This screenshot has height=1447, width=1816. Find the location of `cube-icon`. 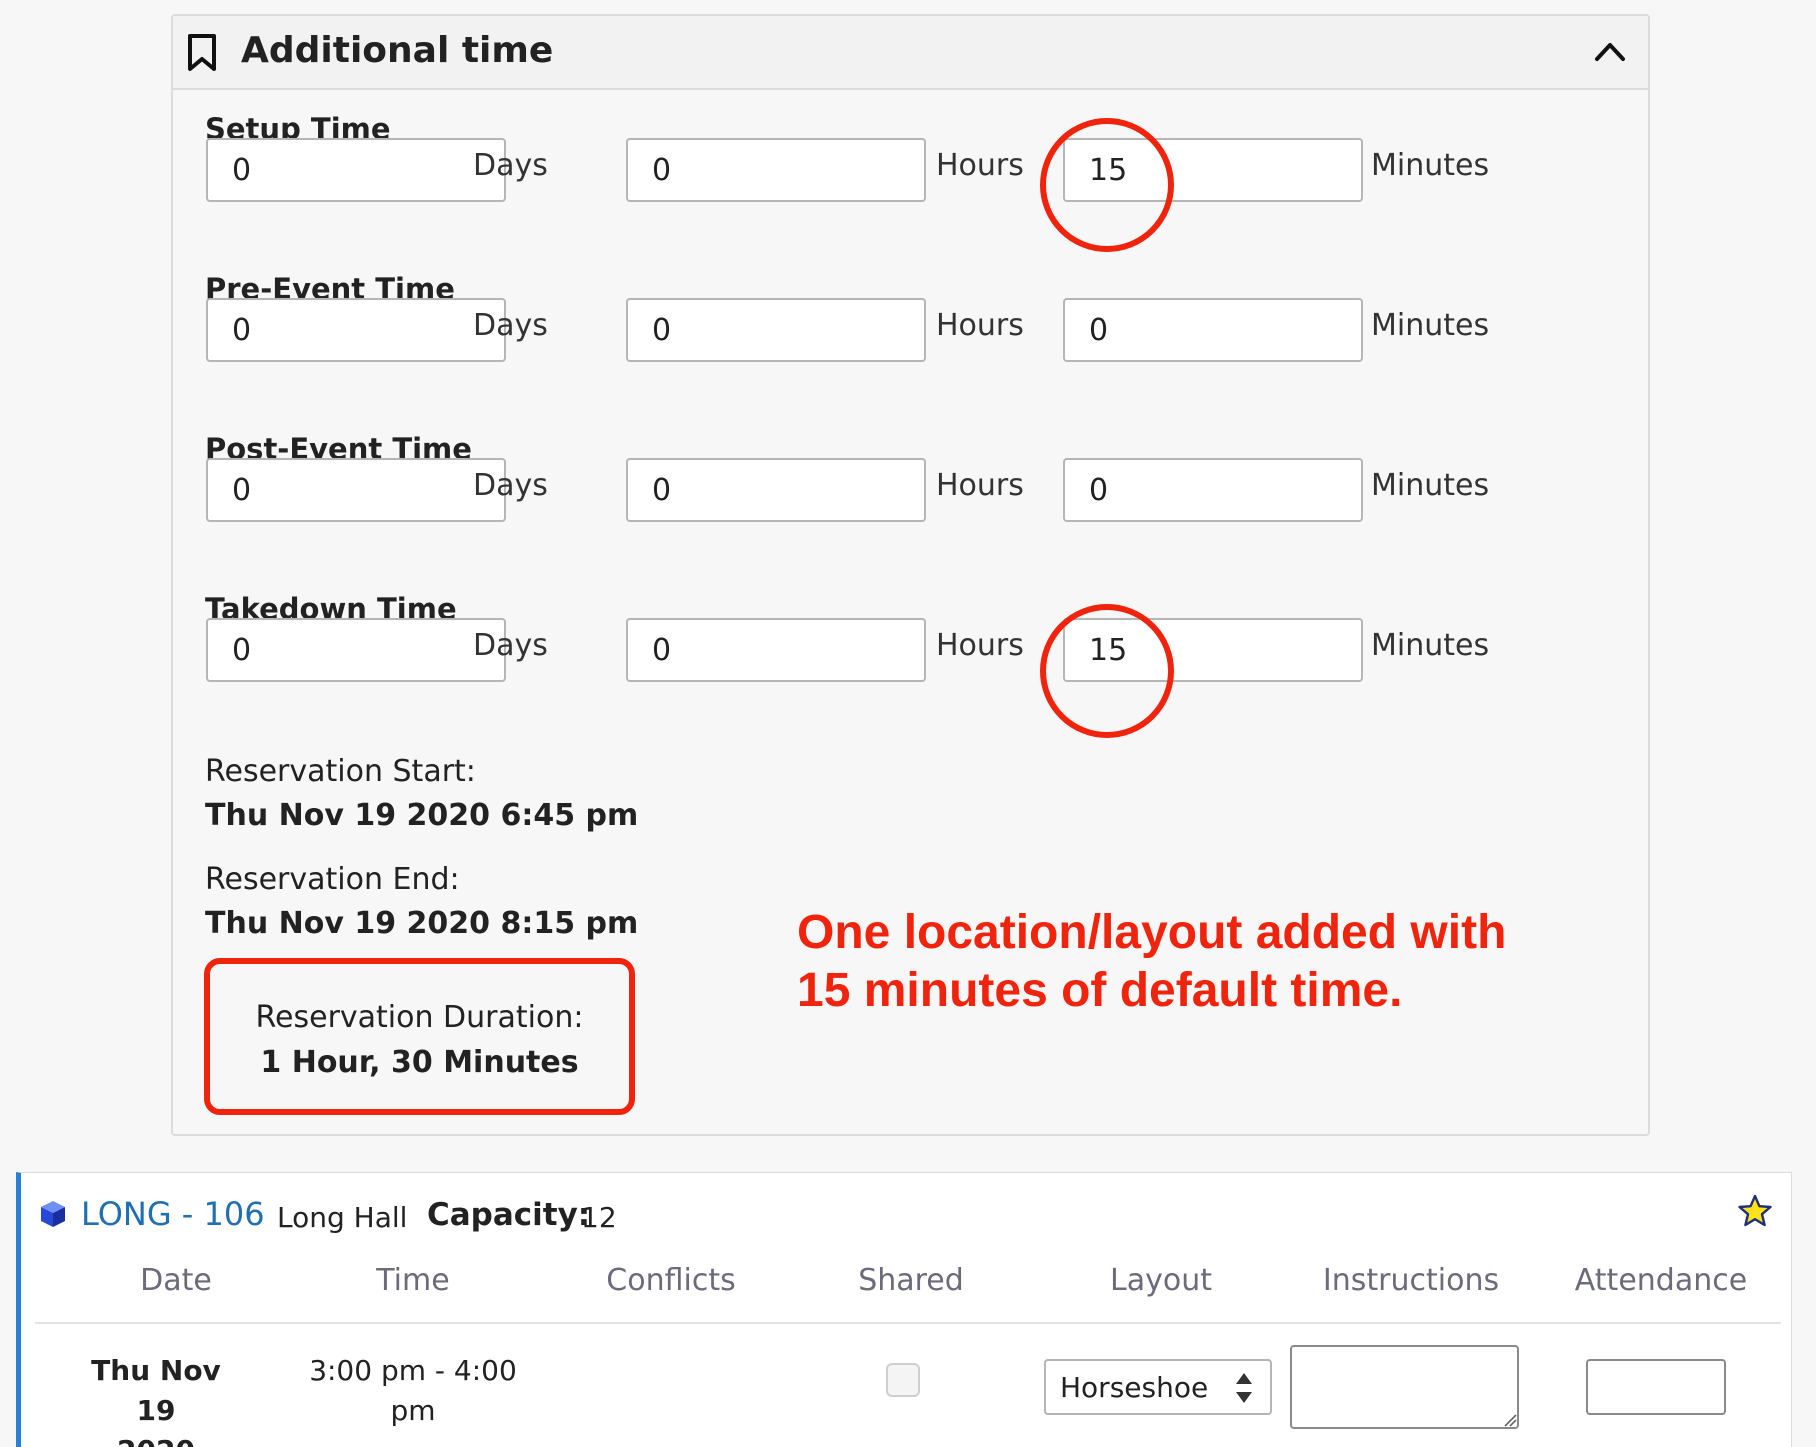

cube-icon is located at coordinates (53, 1214).